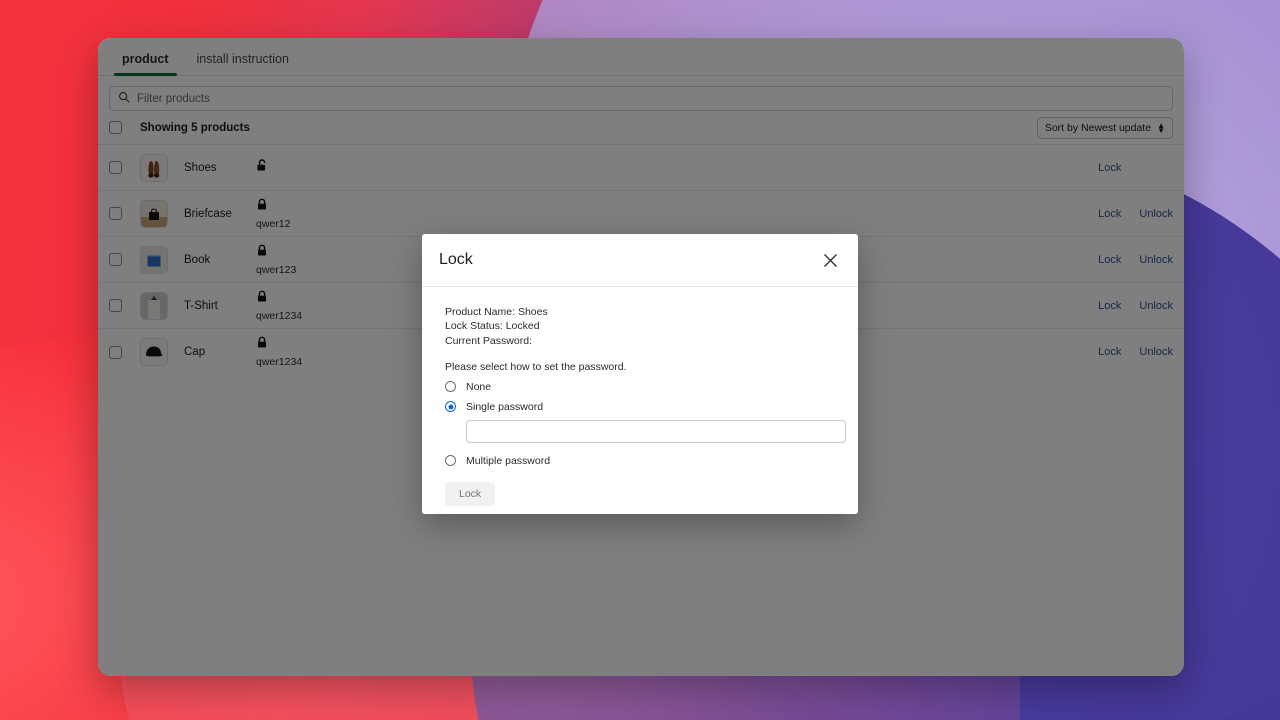 The height and width of the screenshot is (720, 1280). What do you see at coordinates (641, 57) in the screenshot?
I see `tab-bar: product install instruction` at bounding box center [641, 57].